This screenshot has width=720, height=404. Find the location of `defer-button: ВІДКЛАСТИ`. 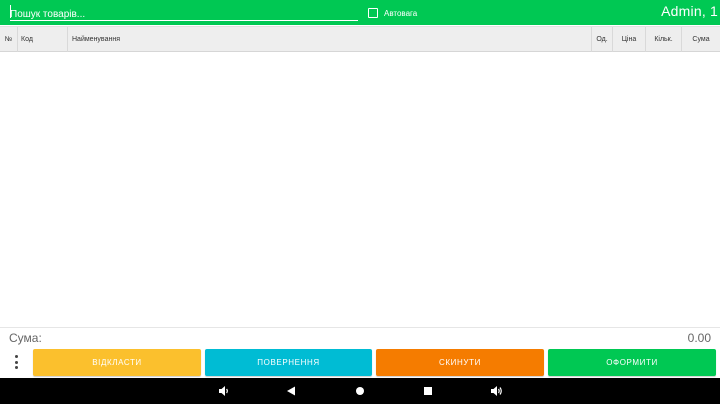

defer-button: ВІДКЛАСТИ is located at coordinates (117, 362).